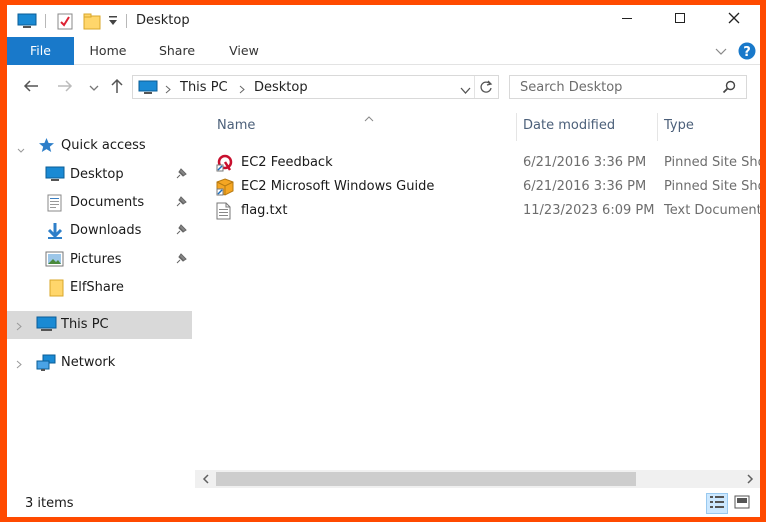  I want to click on horizontal-scrollbar, so click(477, 479).